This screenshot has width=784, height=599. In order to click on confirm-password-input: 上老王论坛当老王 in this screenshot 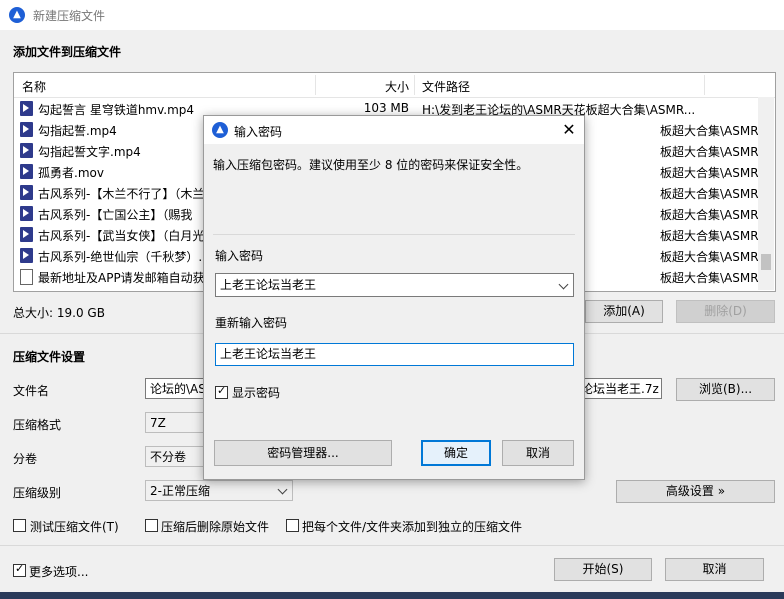, I will do `click(394, 354)`.